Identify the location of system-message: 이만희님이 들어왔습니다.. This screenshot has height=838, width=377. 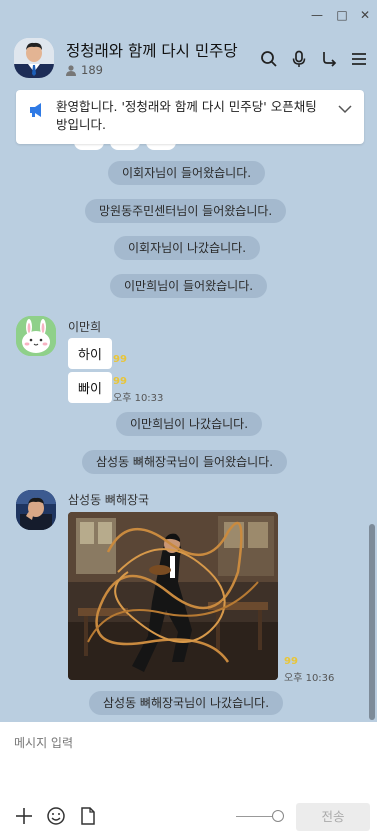
(189, 286).